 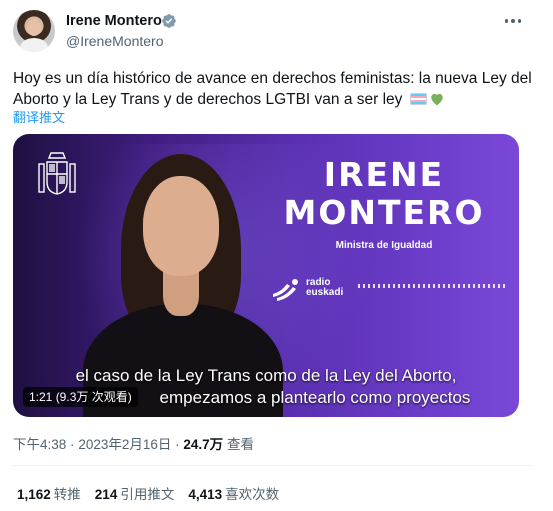 What do you see at coordinates (384, 193) in the screenshot?
I see `video-title: IRENE MONTERO` at bounding box center [384, 193].